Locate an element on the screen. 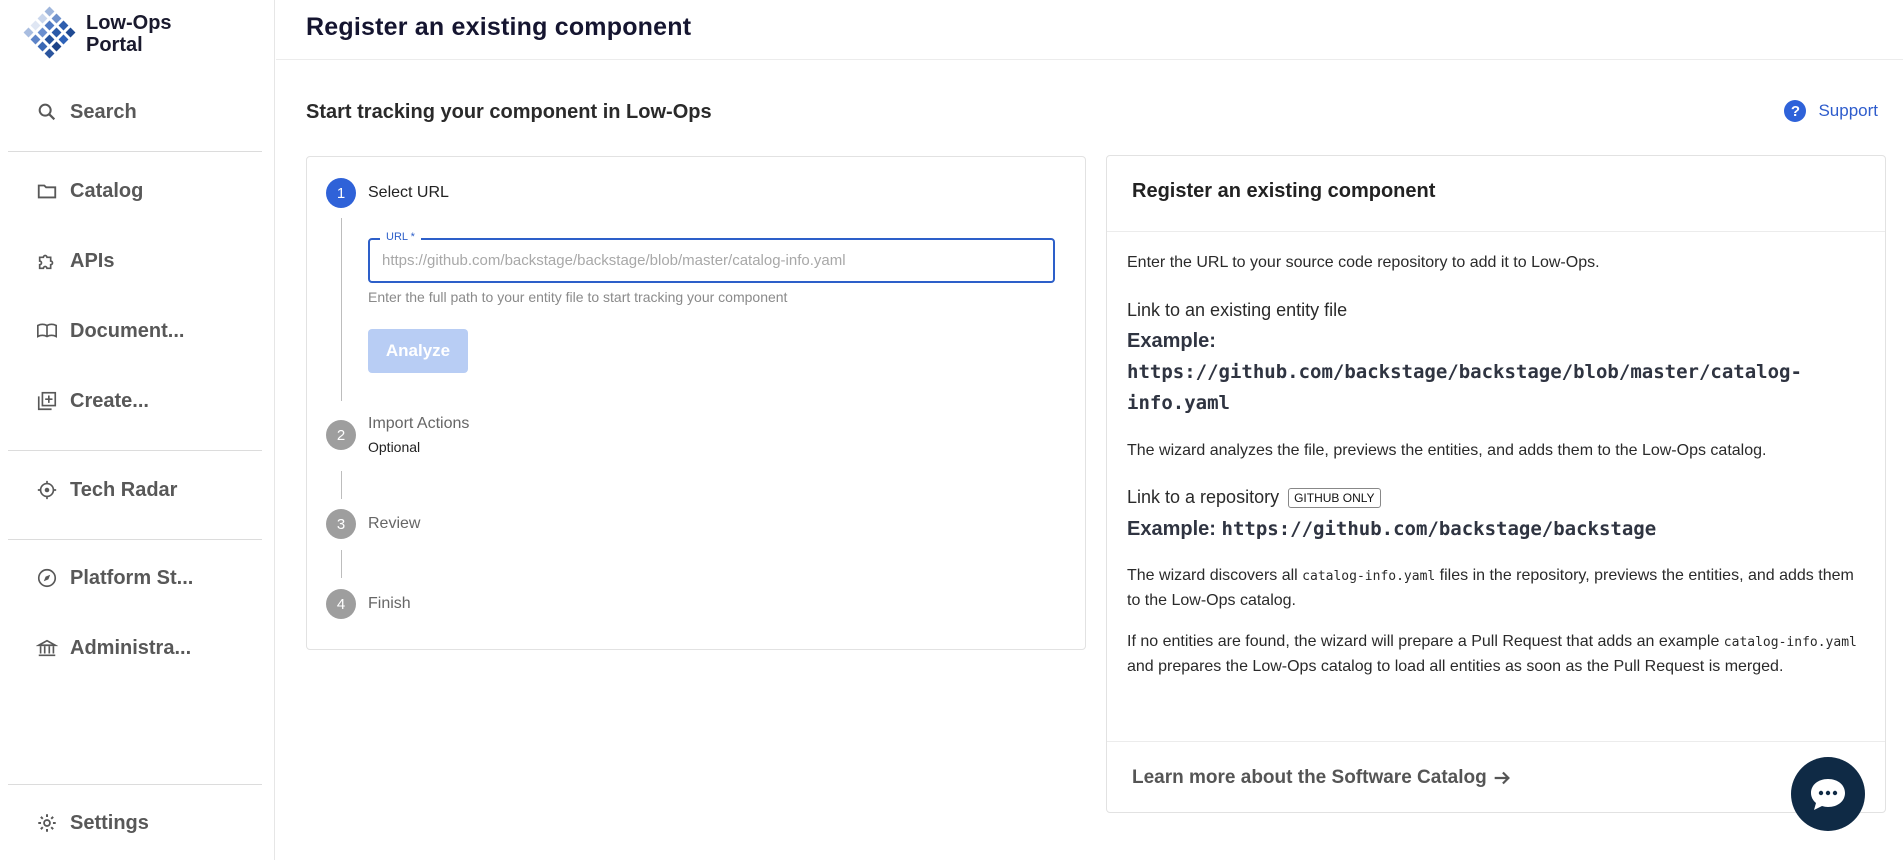  chat-bubble-icon is located at coordinates (1828, 794).